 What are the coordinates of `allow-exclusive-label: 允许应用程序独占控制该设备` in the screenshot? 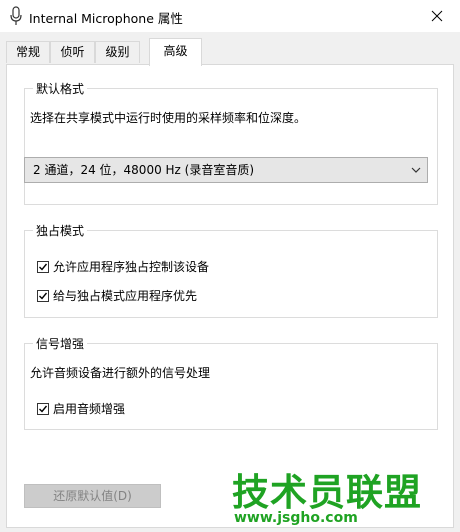 It's located at (131, 267).